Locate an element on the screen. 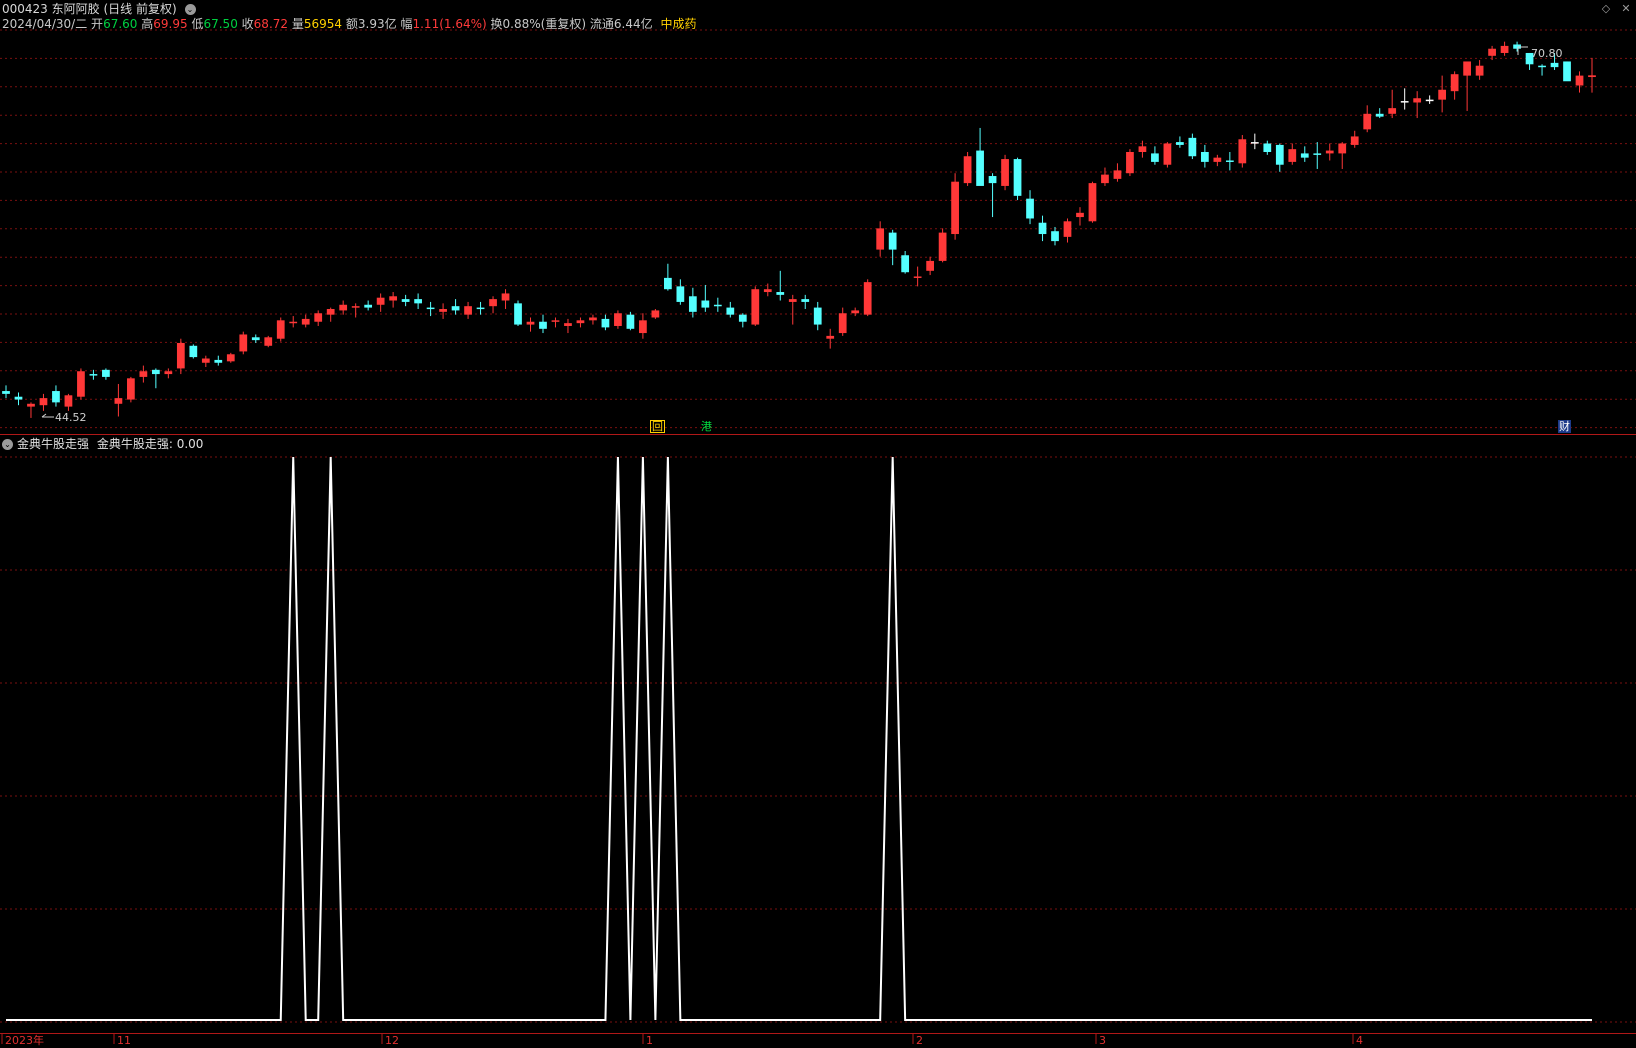  low-value: 67.50 is located at coordinates (220, 24).